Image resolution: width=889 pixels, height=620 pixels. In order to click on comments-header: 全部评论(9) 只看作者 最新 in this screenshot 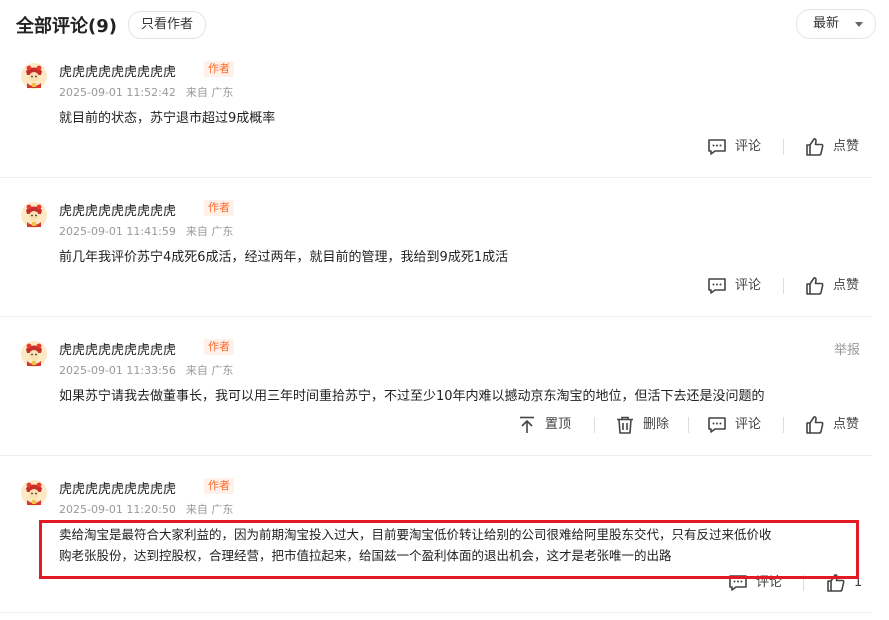, I will do `click(444, 25)`.